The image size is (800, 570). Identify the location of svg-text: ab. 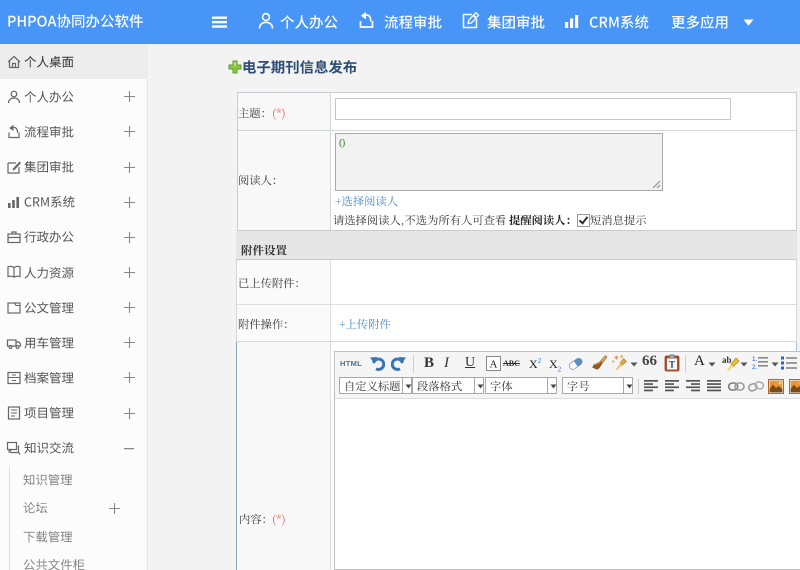
(727, 360).